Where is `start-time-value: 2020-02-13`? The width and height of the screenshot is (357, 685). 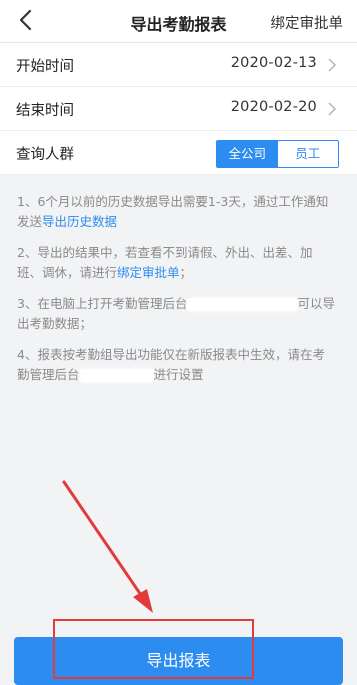
start-time-value: 2020-02-13 is located at coordinates (273, 63).